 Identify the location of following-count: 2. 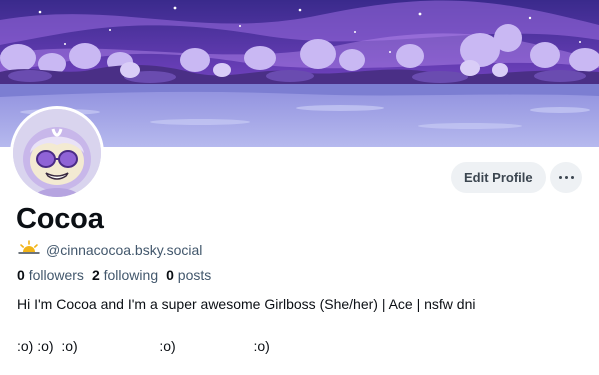
(95, 275).